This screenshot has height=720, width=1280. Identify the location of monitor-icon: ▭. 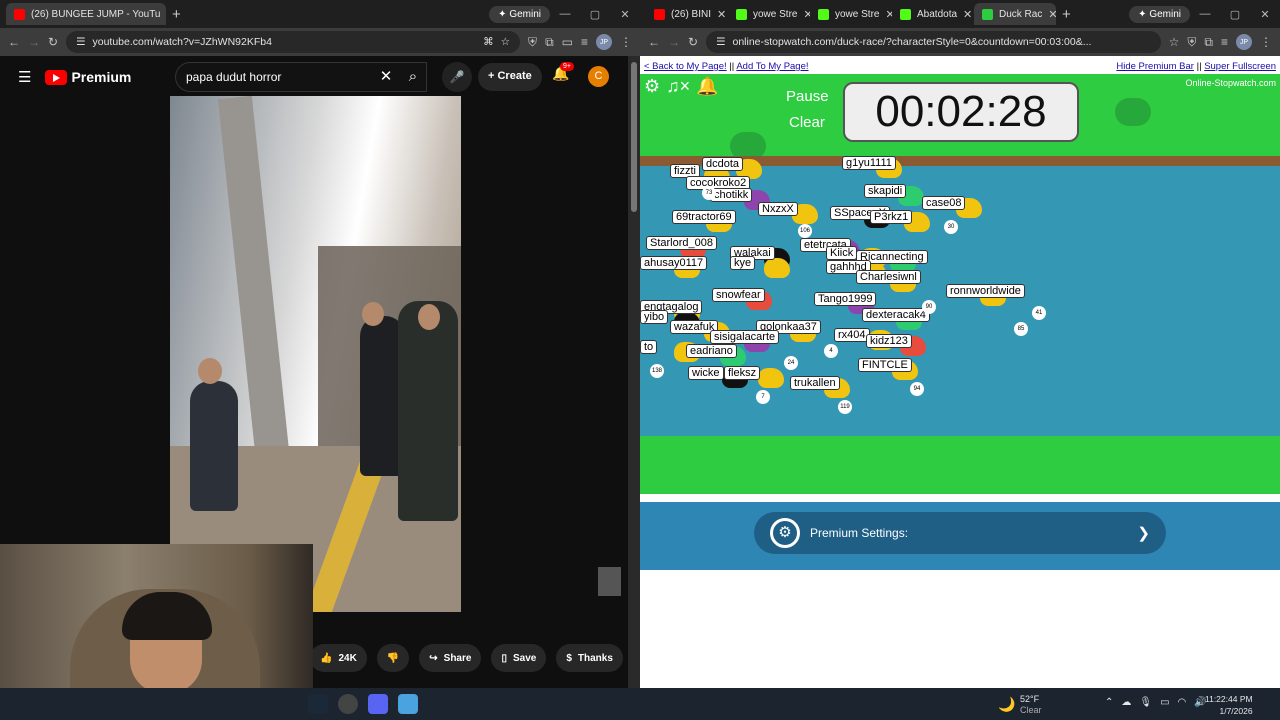
(1164, 702).